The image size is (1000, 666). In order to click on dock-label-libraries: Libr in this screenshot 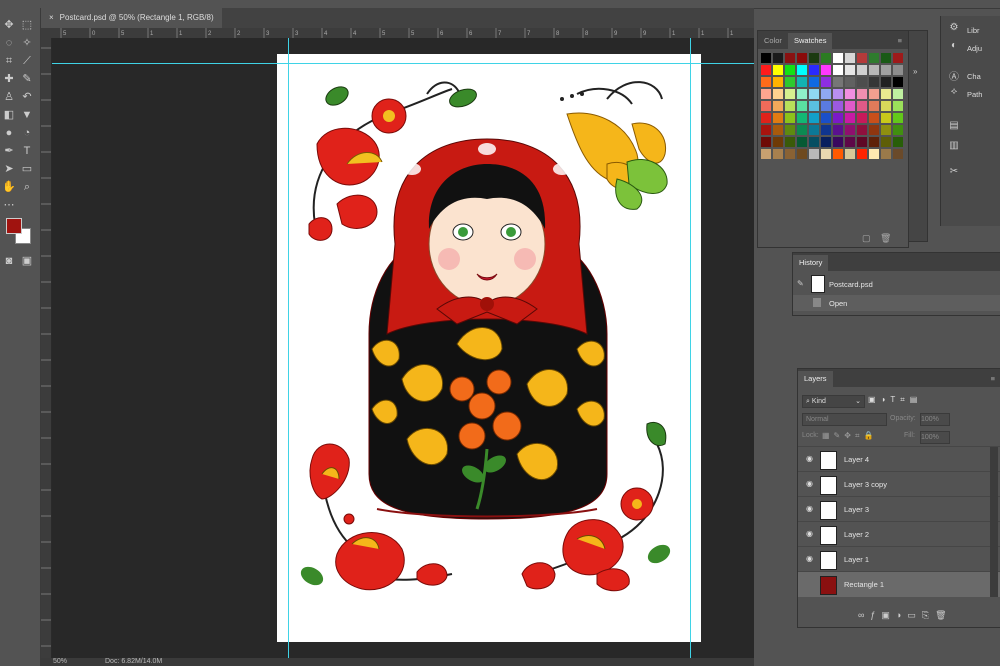, I will do `click(973, 30)`.